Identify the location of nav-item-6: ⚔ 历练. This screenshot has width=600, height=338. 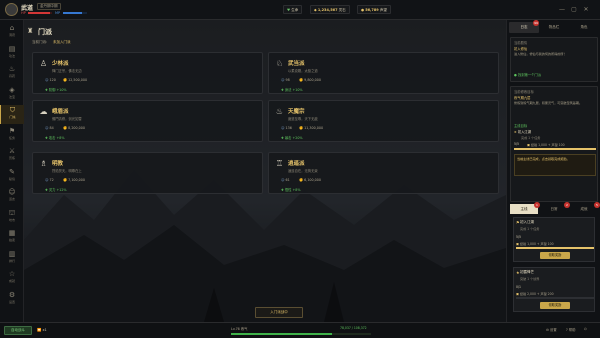
(12, 155).